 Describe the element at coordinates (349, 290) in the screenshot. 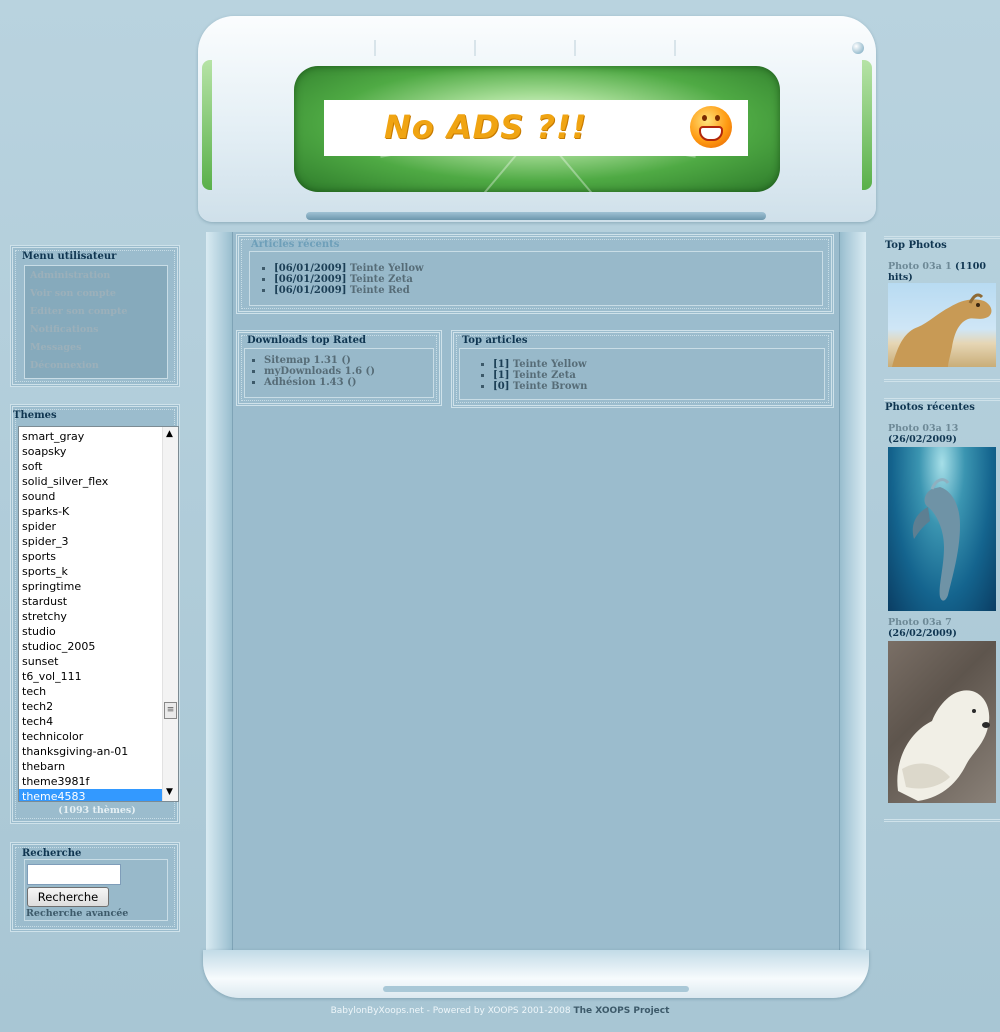

I see `list-item: [06/01/2009] Teinte Red` at that location.